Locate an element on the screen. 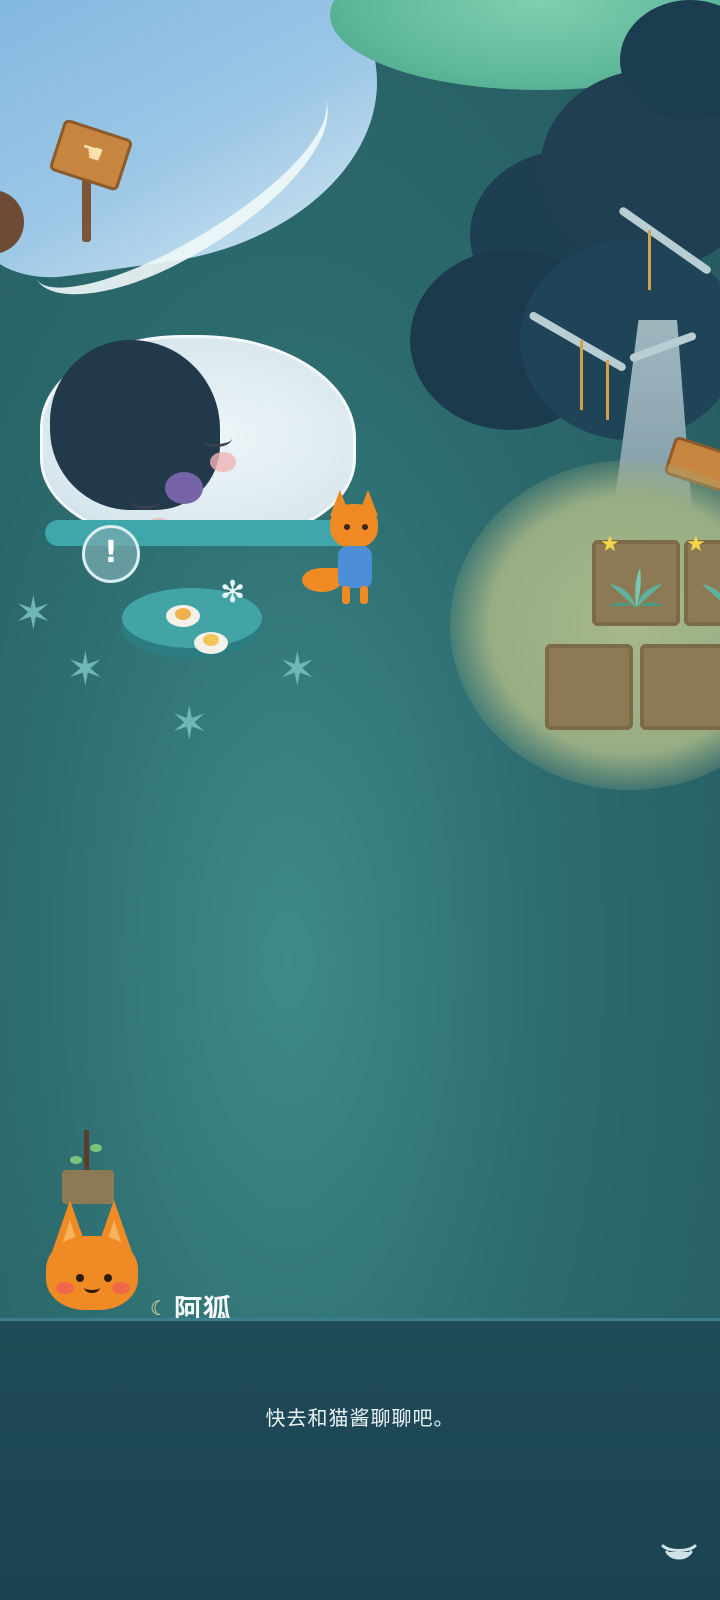 The image size is (720, 1600). fox-character is located at coordinates (347, 555).